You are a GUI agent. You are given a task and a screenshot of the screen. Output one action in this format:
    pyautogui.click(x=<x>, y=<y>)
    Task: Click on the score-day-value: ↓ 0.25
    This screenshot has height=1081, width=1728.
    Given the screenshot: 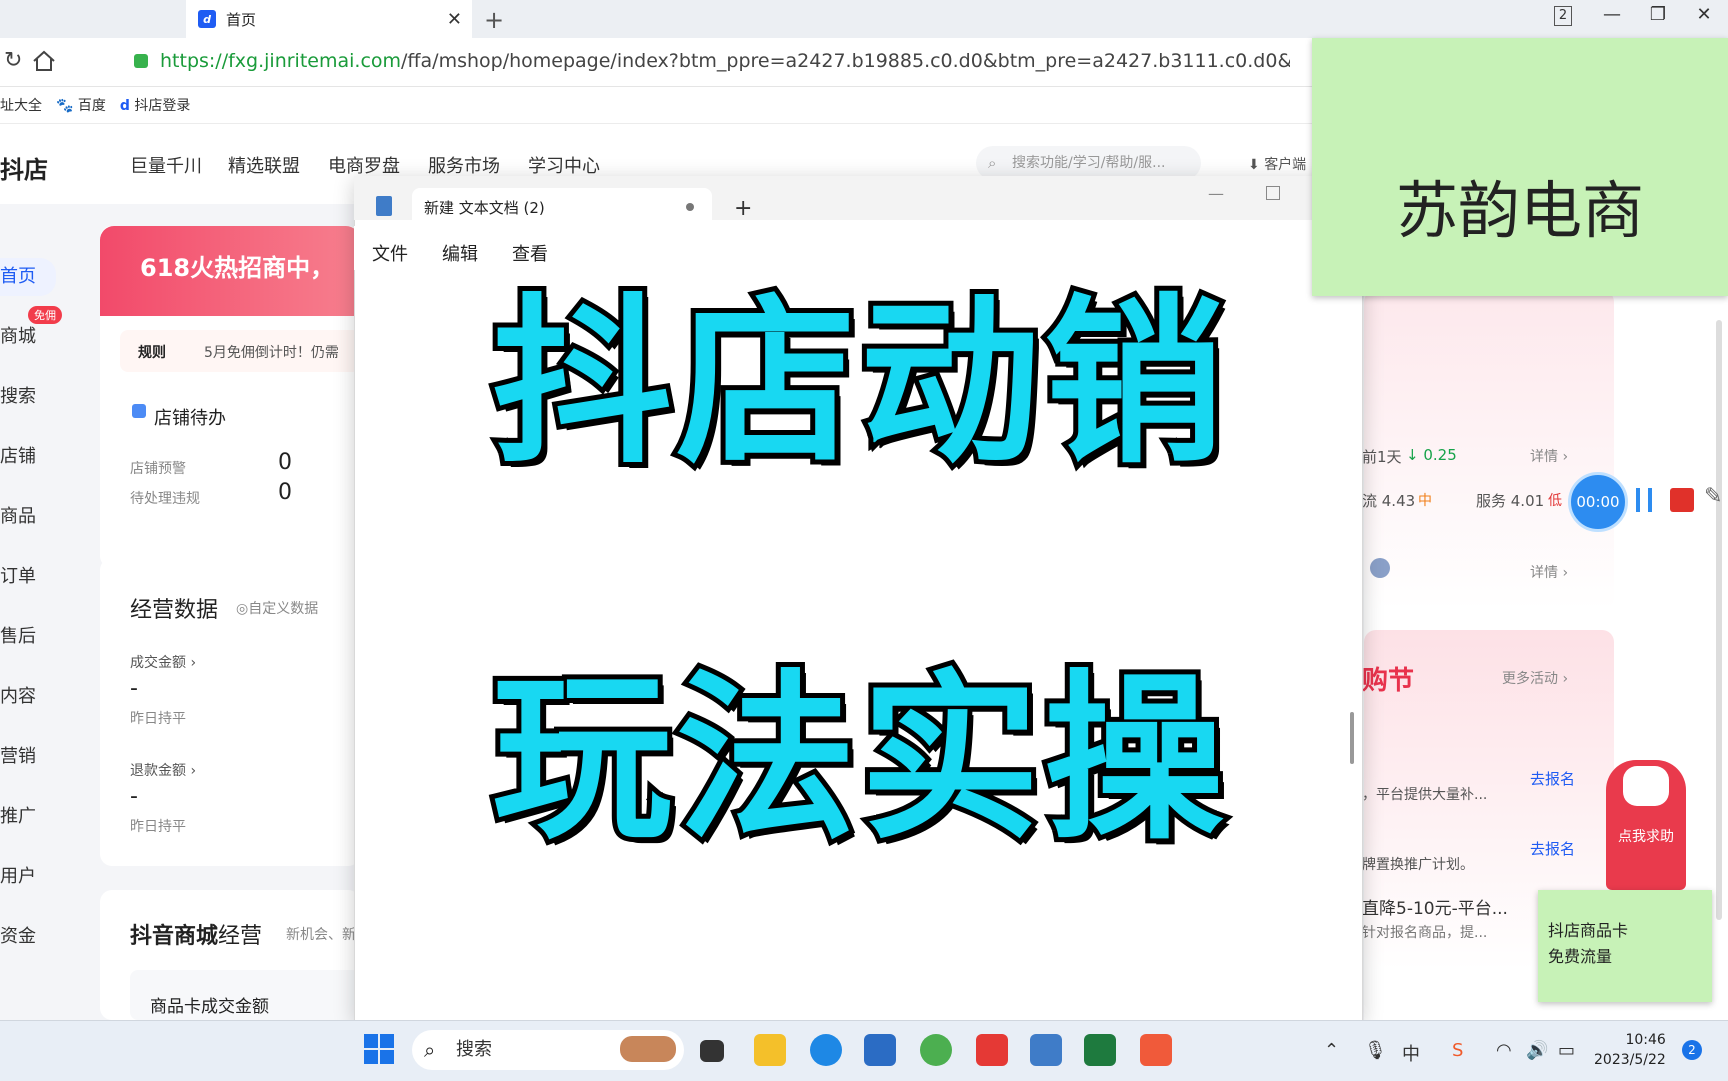 What is the action you would take?
    pyautogui.click(x=1431, y=455)
    